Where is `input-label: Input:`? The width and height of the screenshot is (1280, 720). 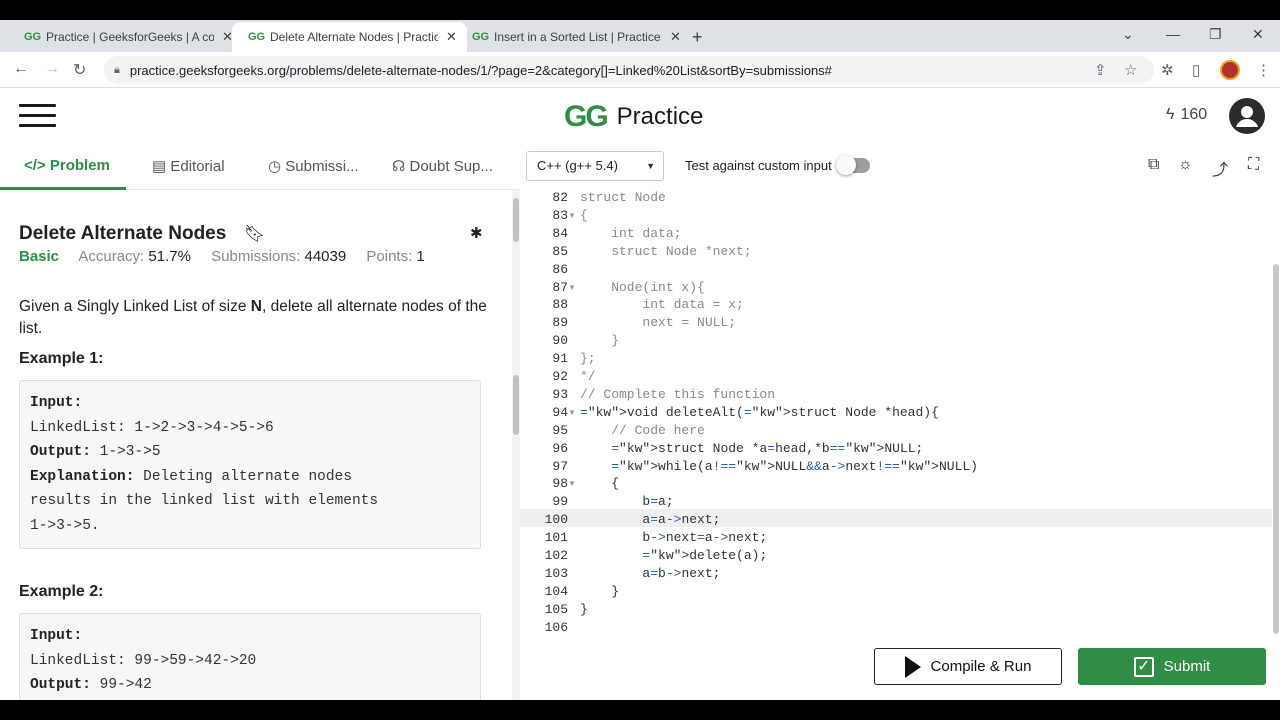
input-label: Input: is located at coordinates (56, 403).